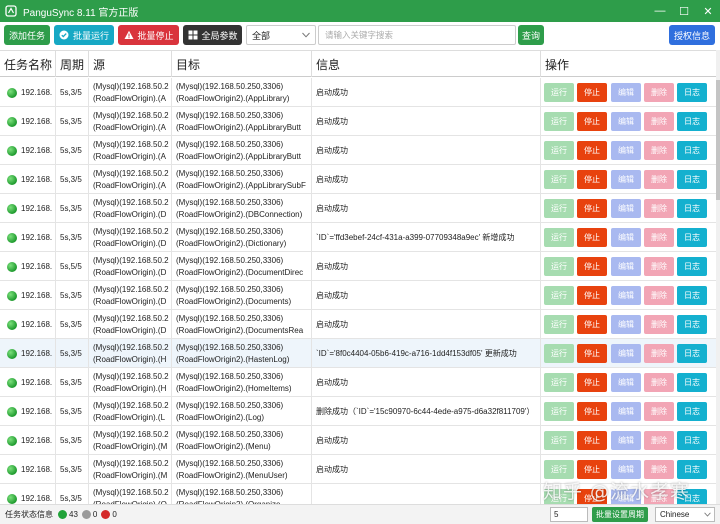  Describe the element at coordinates (569, 514) in the screenshot. I see `period-input: 5` at that location.